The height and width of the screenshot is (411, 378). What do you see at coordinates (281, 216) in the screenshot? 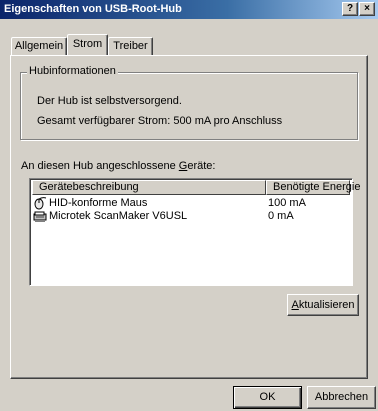
I see `device-energy: 0 mA` at bounding box center [281, 216].